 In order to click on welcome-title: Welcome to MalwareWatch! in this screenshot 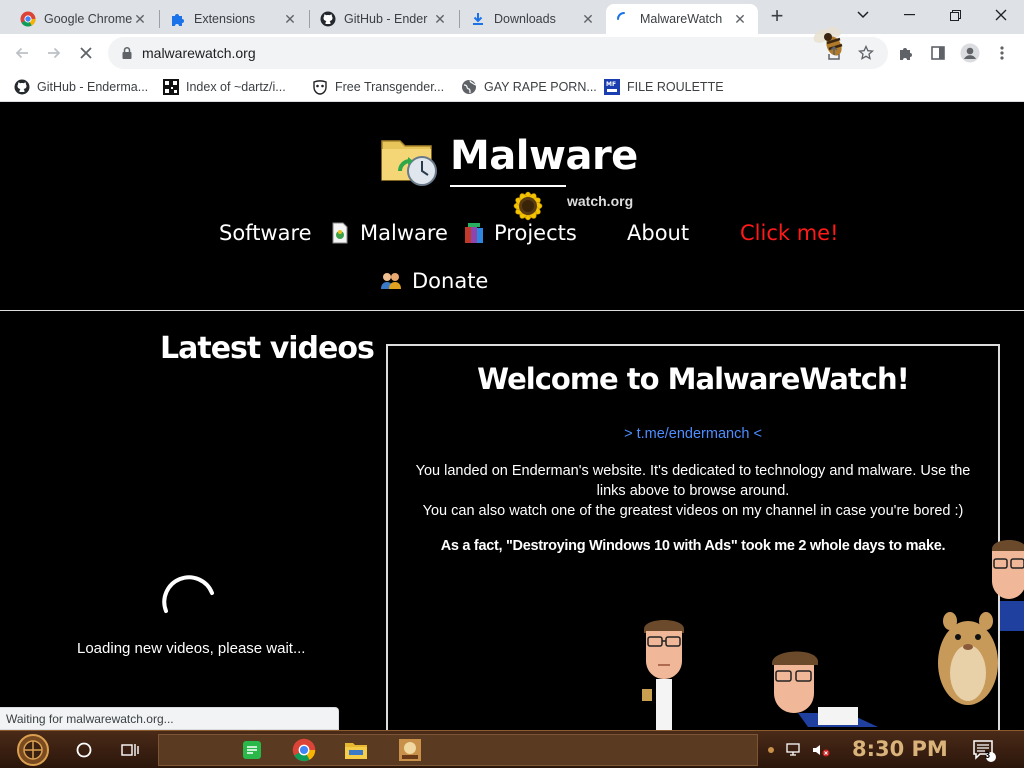, I will do `click(693, 379)`.